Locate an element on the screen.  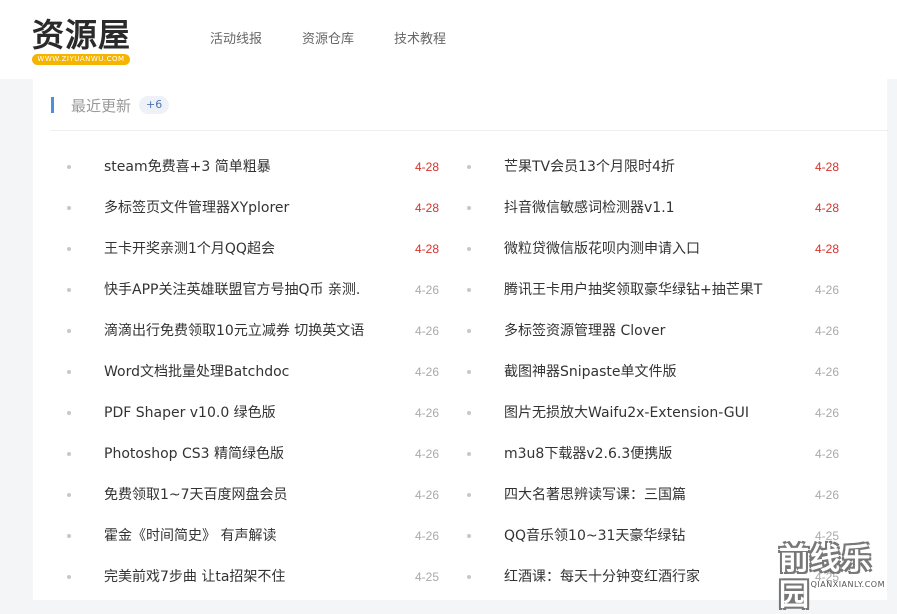
post-title-link: PDF Shaper v10.0 绿色版 is located at coordinates (245, 413).